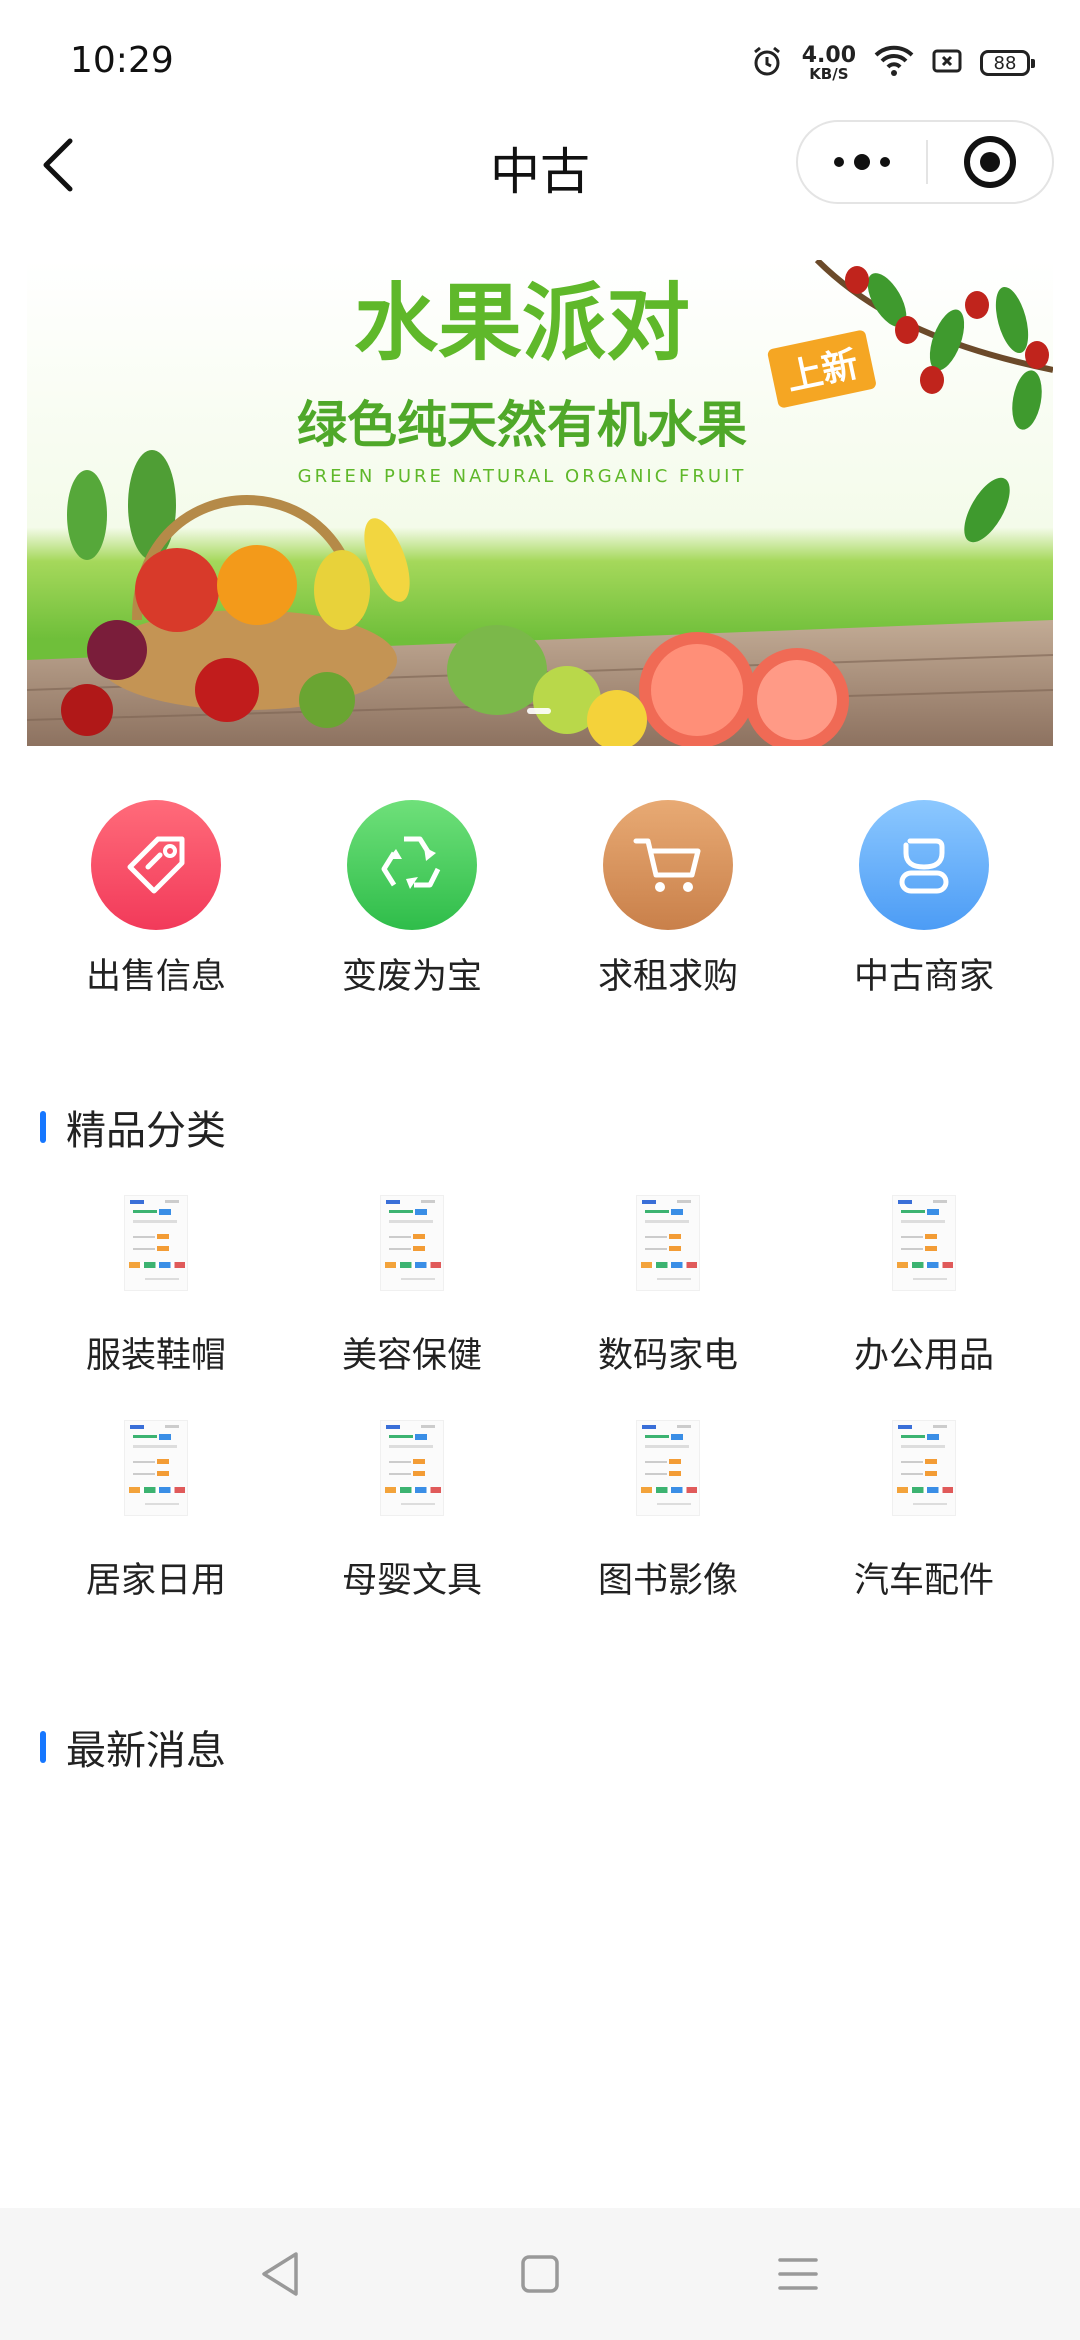 The width and height of the screenshot is (1080, 2340). I want to click on category-item: 美容保健, so click(412, 1286).